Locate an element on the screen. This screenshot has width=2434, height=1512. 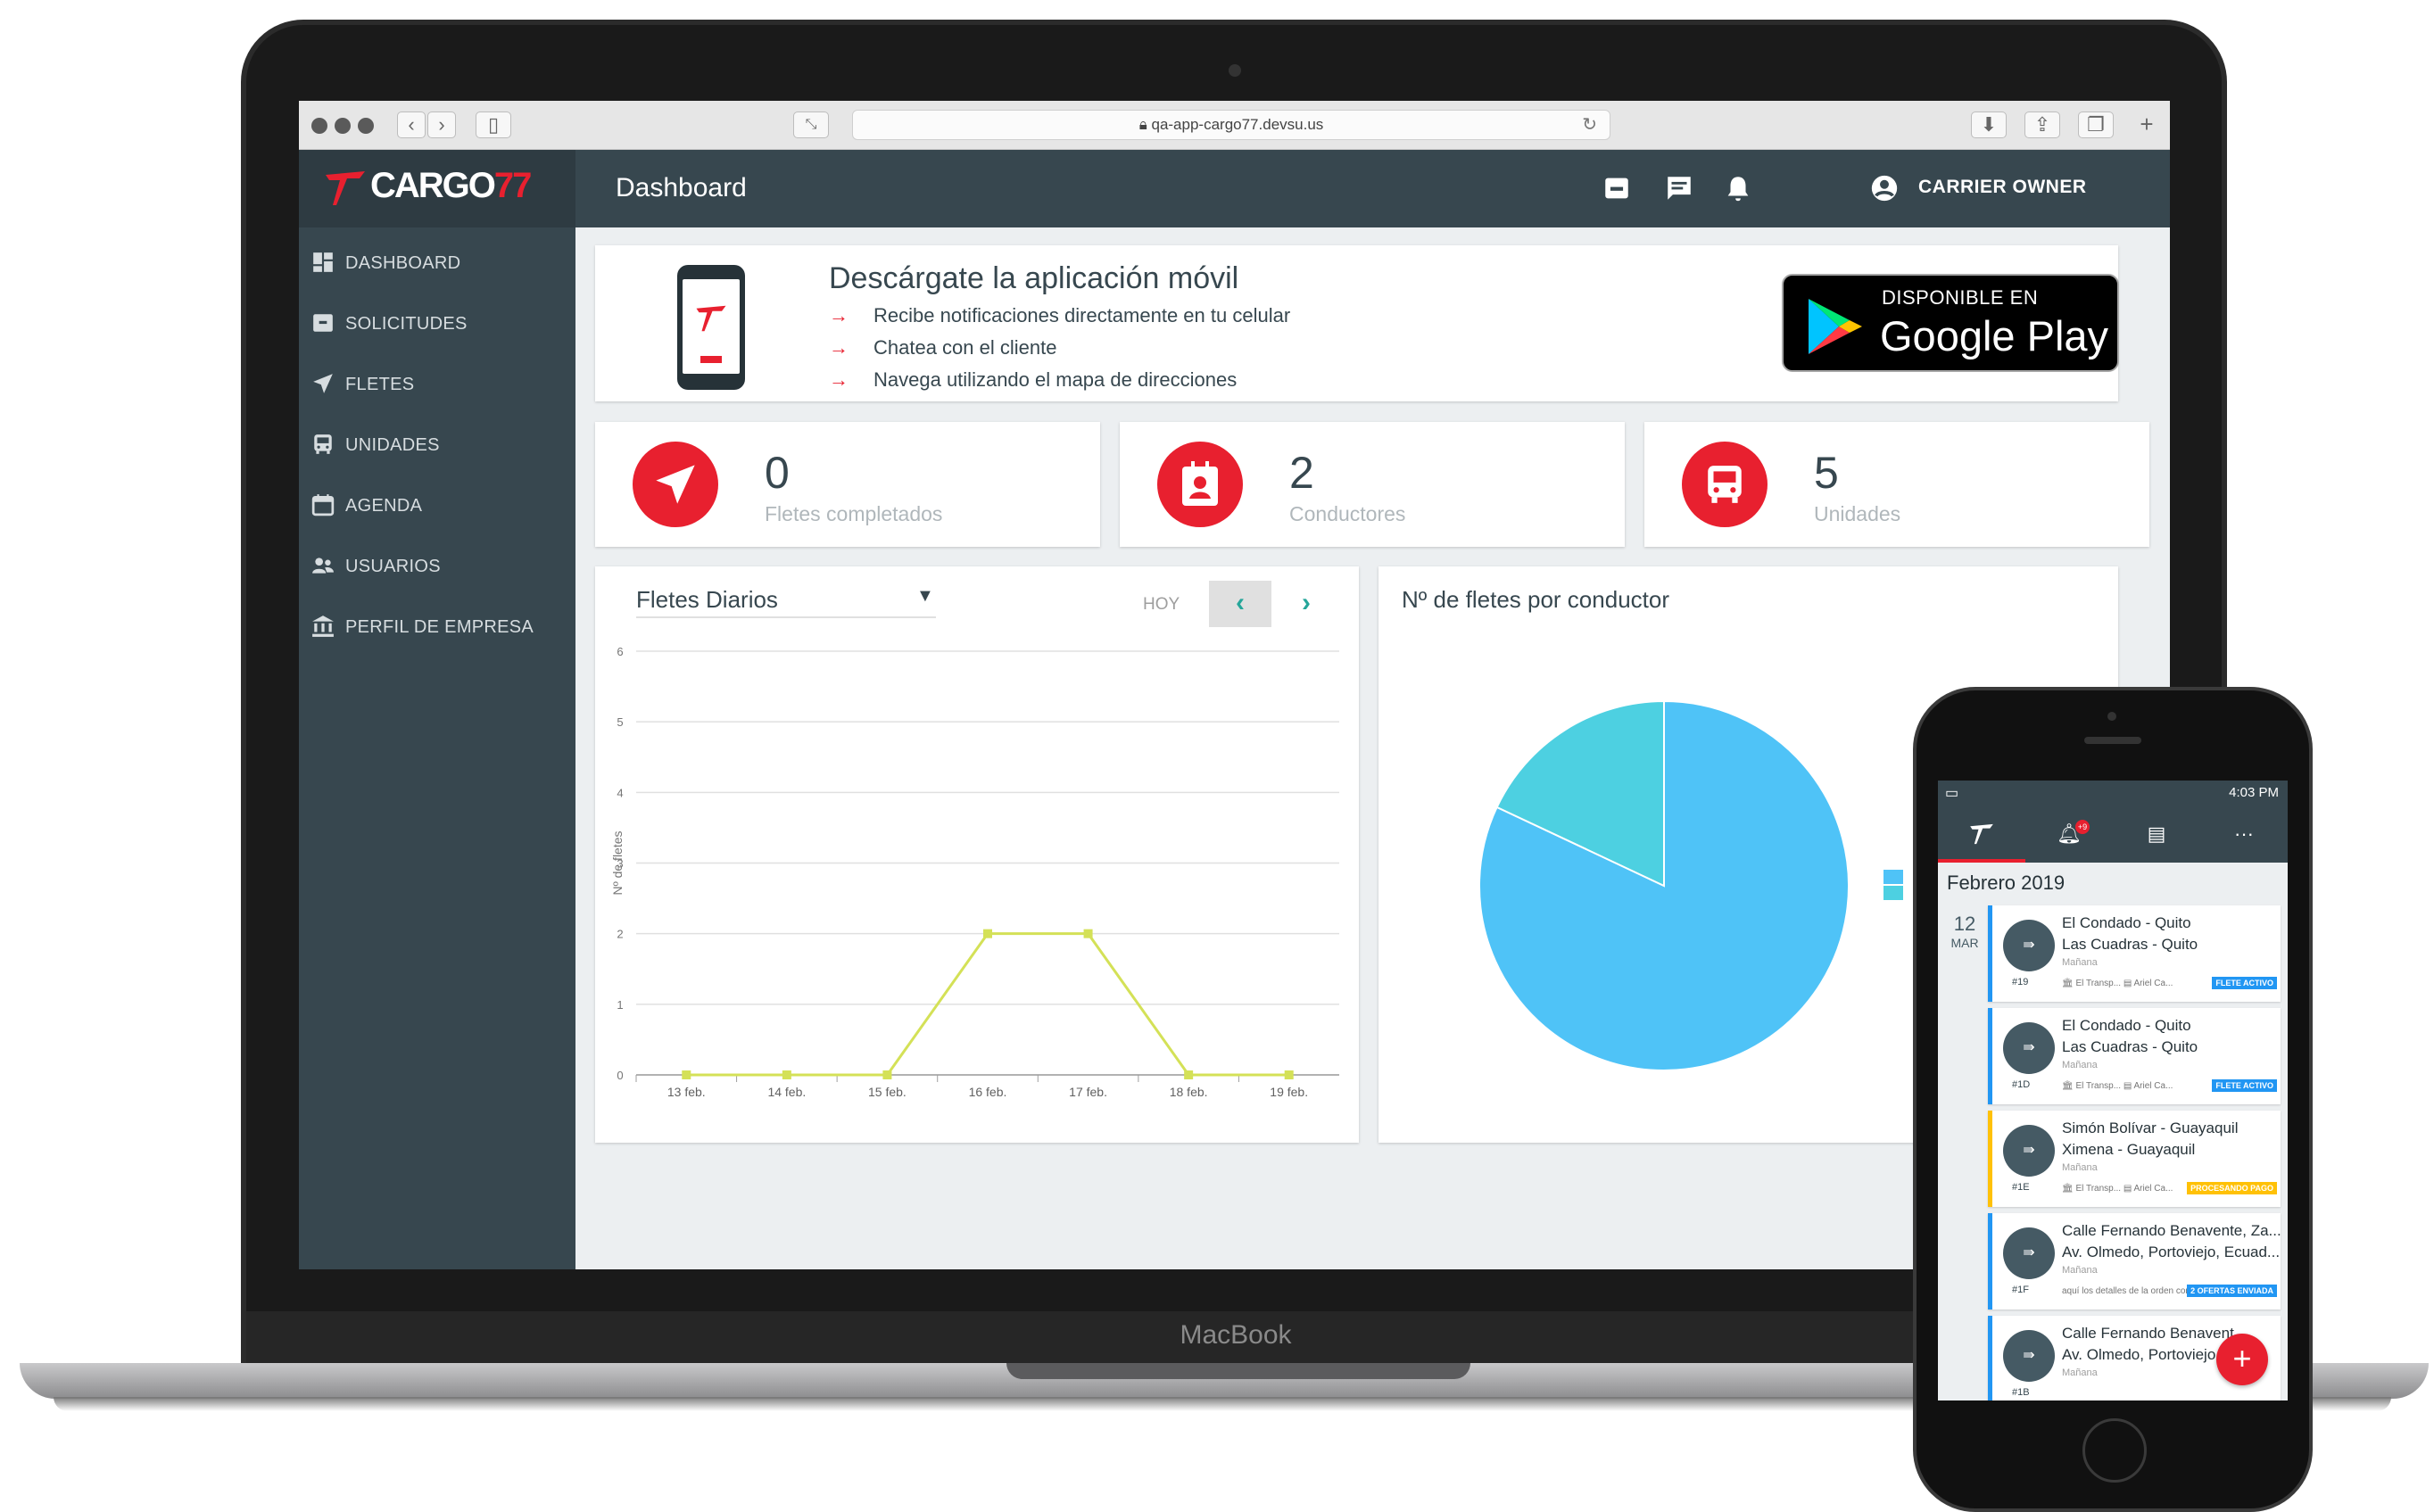
contact-icon is located at coordinates (1200, 483).